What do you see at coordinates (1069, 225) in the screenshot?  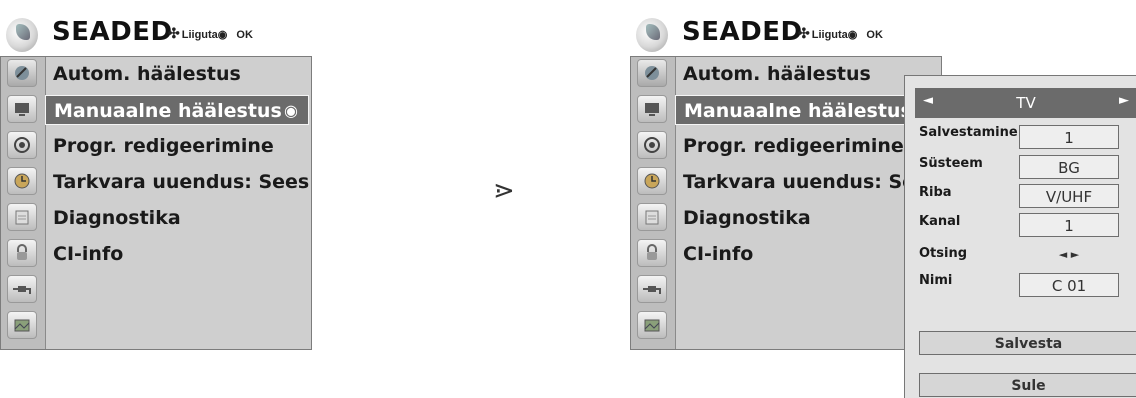 I see `channel-field: 1` at bounding box center [1069, 225].